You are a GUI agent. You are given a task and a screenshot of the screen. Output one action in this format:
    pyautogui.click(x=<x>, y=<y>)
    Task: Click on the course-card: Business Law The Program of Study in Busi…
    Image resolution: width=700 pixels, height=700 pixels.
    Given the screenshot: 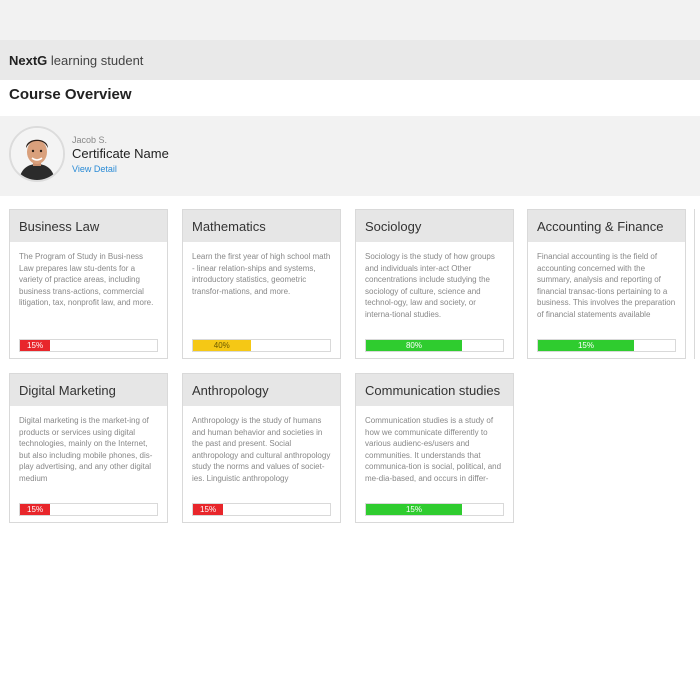 What is the action you would take?
    pyautogui.click(x=88, y=284)
    